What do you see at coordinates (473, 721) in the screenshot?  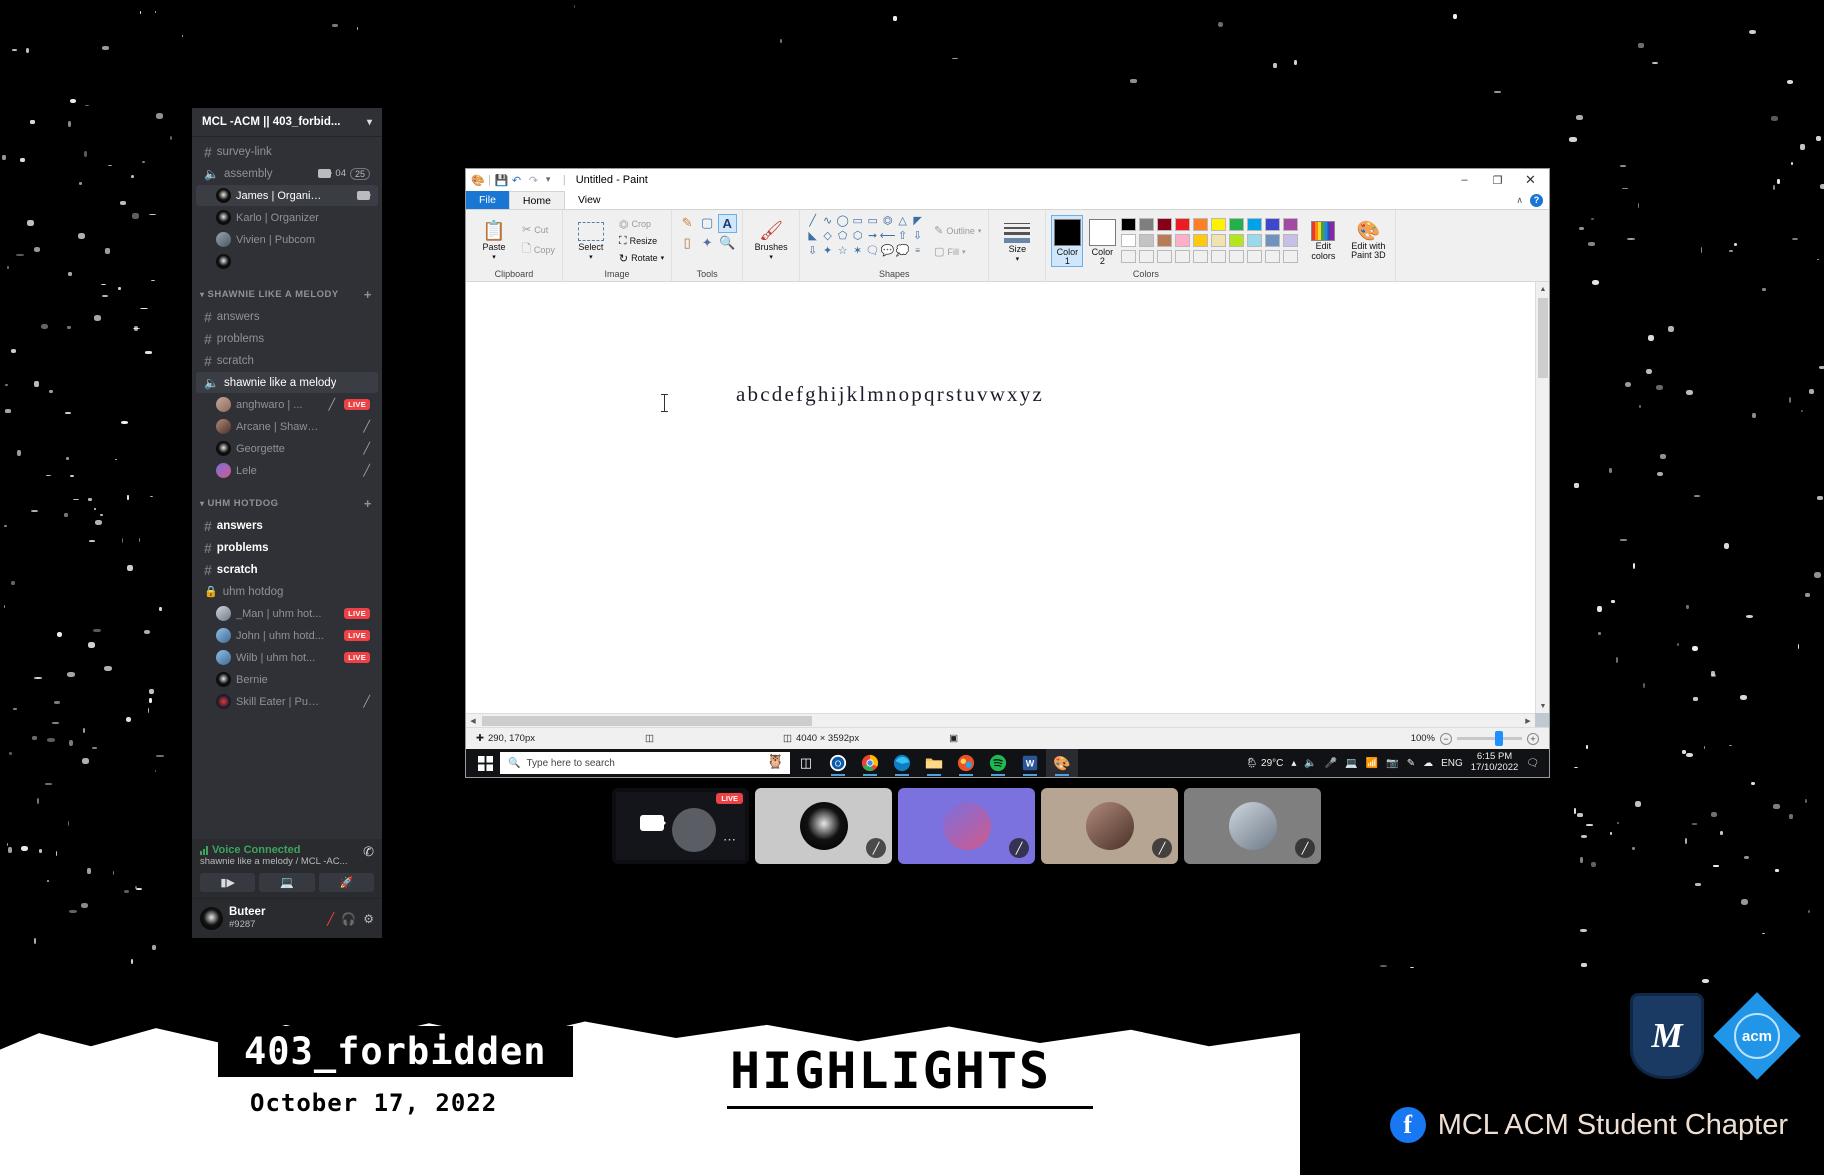 I see `scroll-left-icon: ◀` at bounding box center [473, 721].